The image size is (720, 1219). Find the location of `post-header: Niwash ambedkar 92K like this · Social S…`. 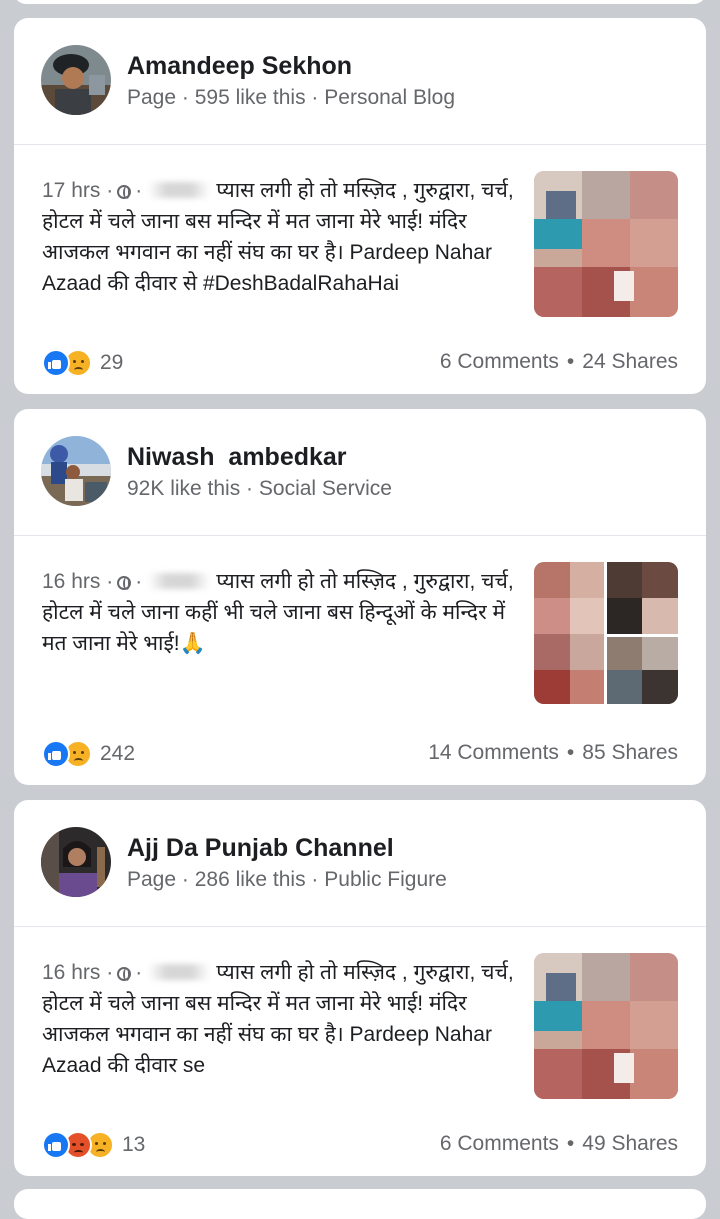

post-header: Niwash ambedkar 92K like this · Social S… is located at coordinates (360, 472).